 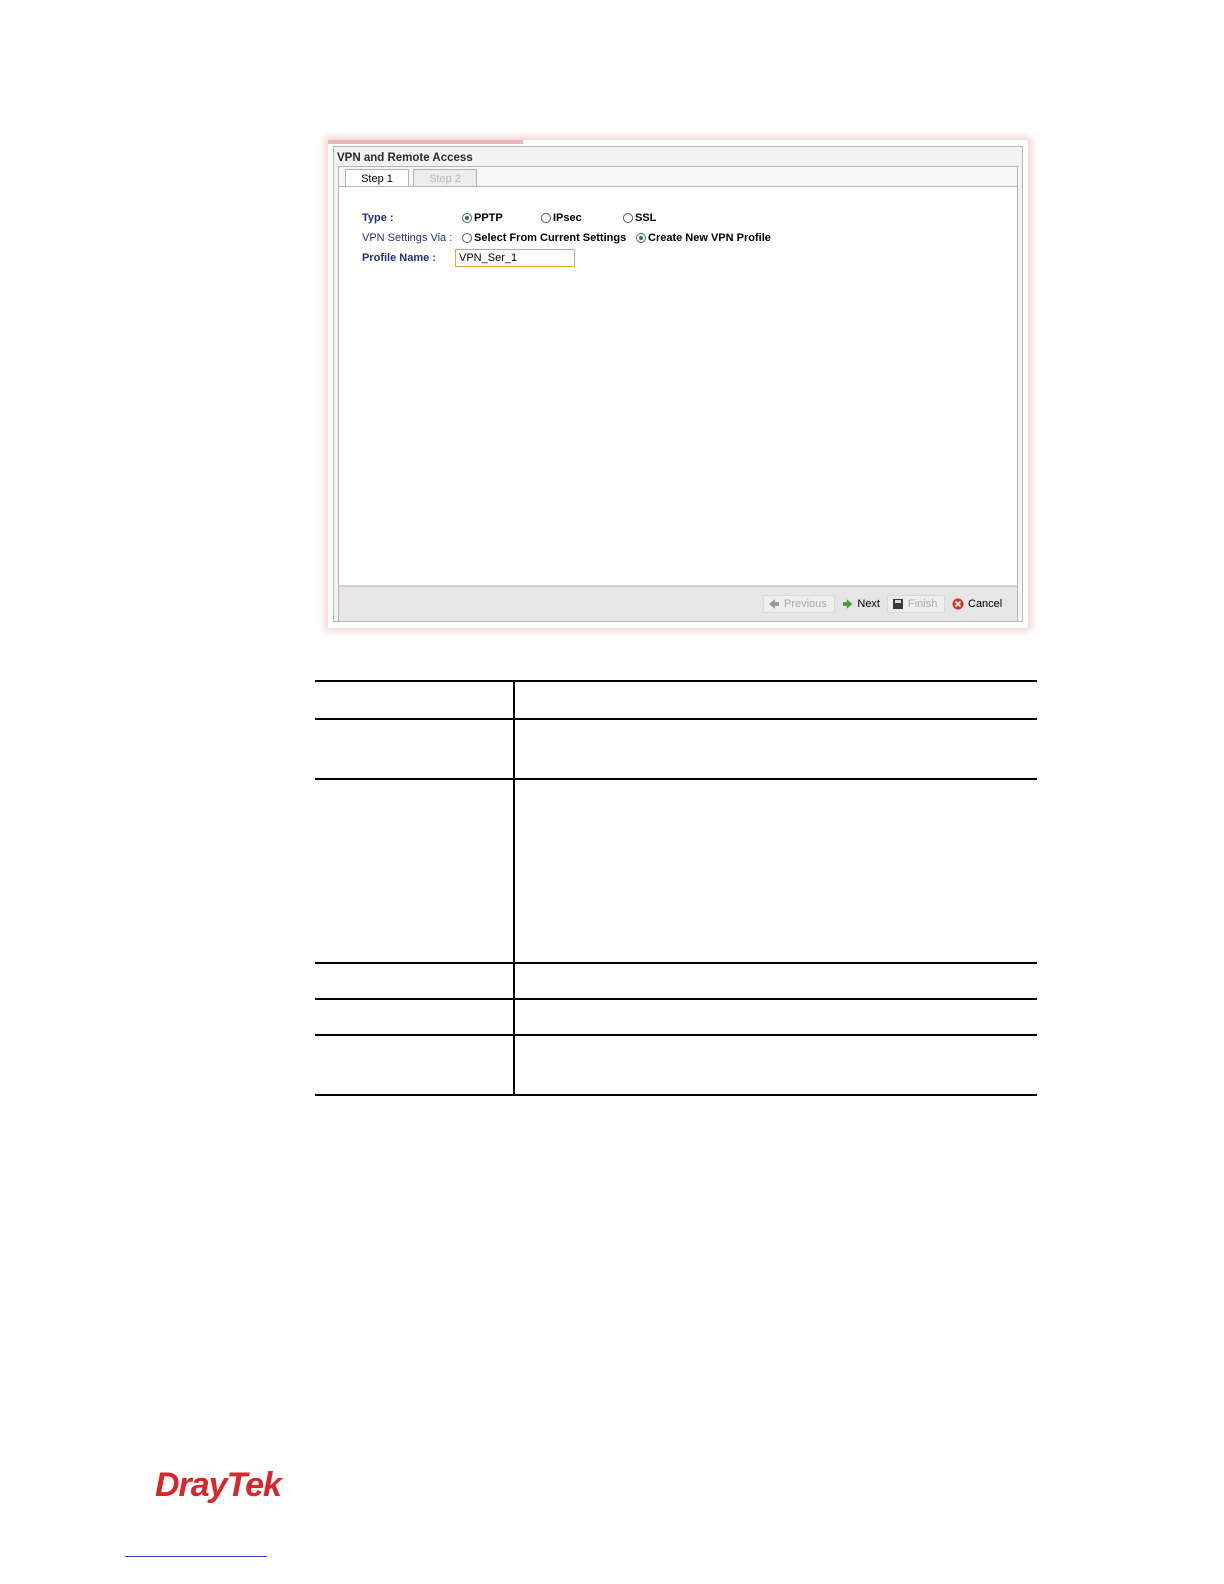 What do you see at coordinates (405, 158) in the screenshot?
I see `window-title: VPN and Remote Access` at bounding box center [405, 158].